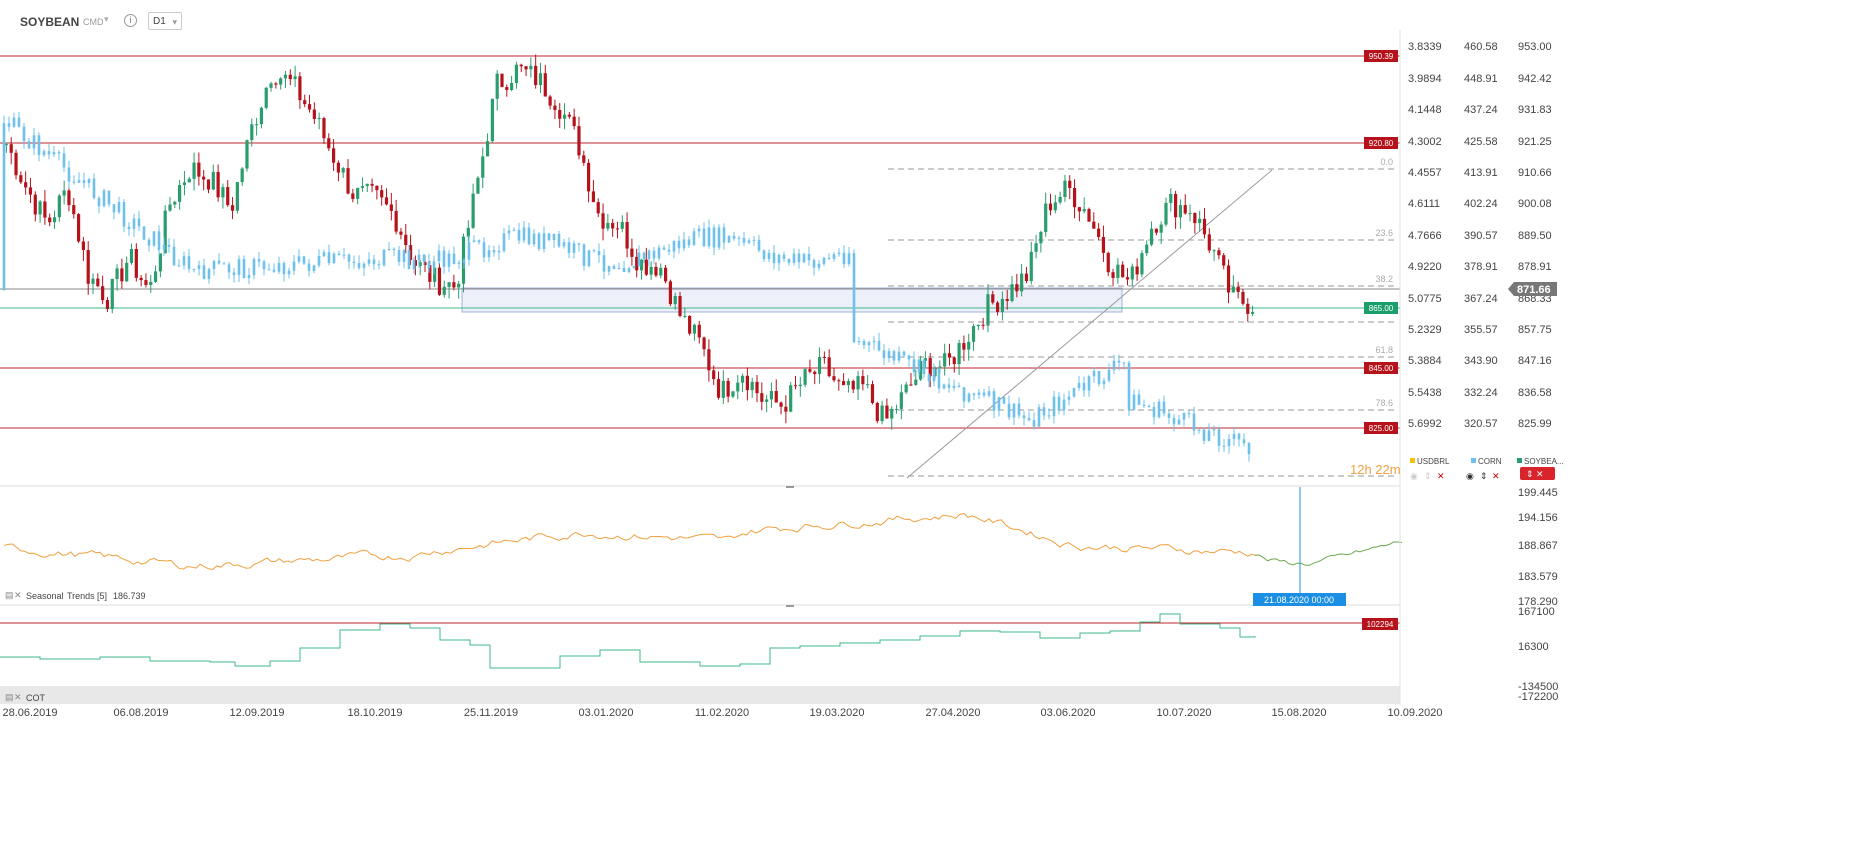 This screenshot has width=1866, height=865. I want to click on close-icon: ⇕ ✕, so click(1535, 474).